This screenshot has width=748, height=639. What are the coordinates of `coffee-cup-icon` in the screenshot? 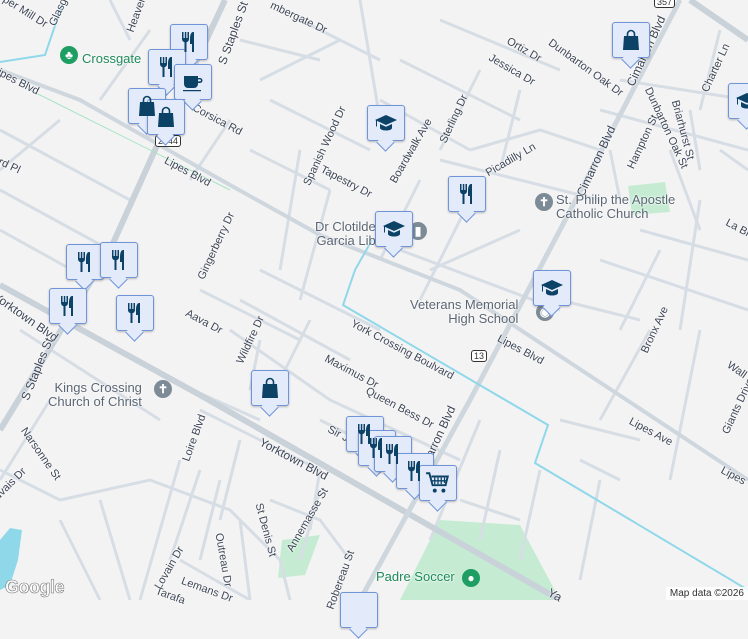 It's located at (193, 82).